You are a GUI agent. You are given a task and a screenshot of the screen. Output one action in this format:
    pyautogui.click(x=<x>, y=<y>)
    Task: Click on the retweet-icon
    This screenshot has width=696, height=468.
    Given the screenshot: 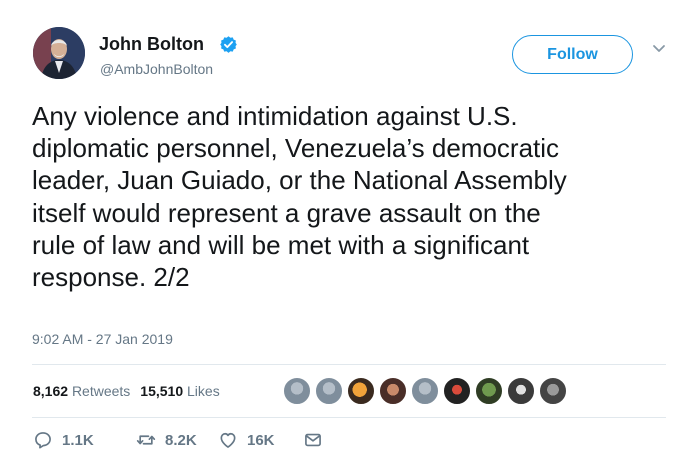 What is the action you would take?
    pyautogui.click(x=146, y=440)
    